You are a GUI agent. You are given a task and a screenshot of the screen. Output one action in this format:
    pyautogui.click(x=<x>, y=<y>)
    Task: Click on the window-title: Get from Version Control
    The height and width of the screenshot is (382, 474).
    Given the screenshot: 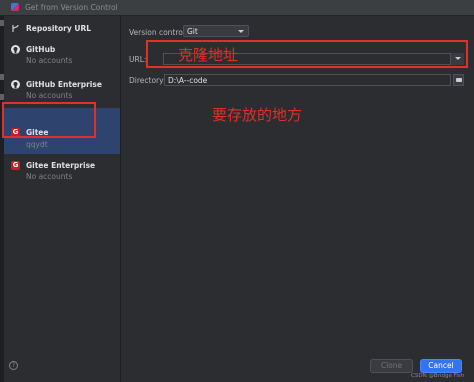 What is the action you would take?
    pyautogui.click(x=71, y=7)
    